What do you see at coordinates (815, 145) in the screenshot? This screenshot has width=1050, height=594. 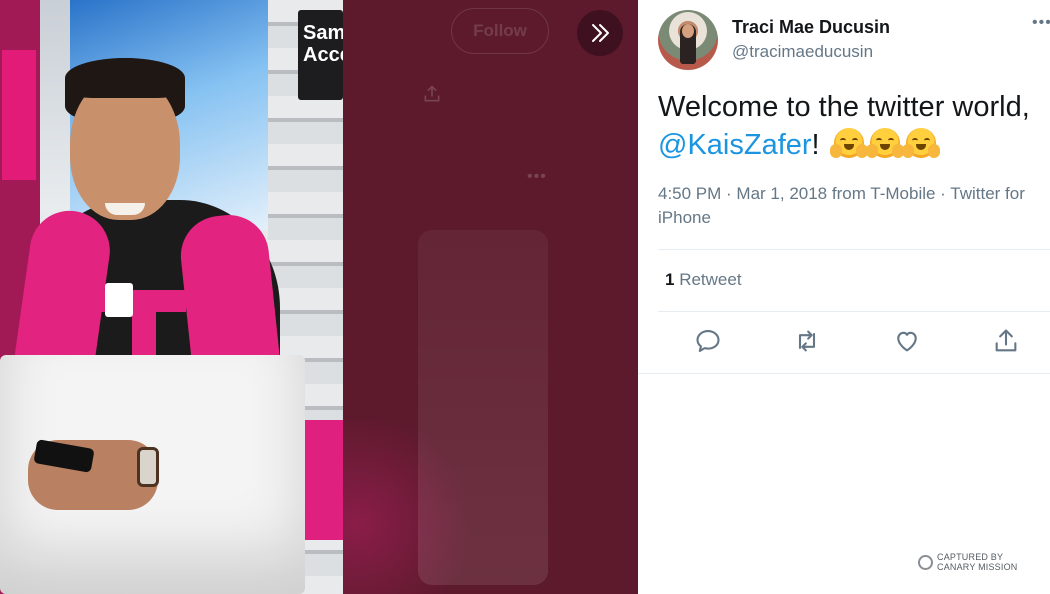 I see `tweet-text-punctuation: !` at bounding box center [815, 145].